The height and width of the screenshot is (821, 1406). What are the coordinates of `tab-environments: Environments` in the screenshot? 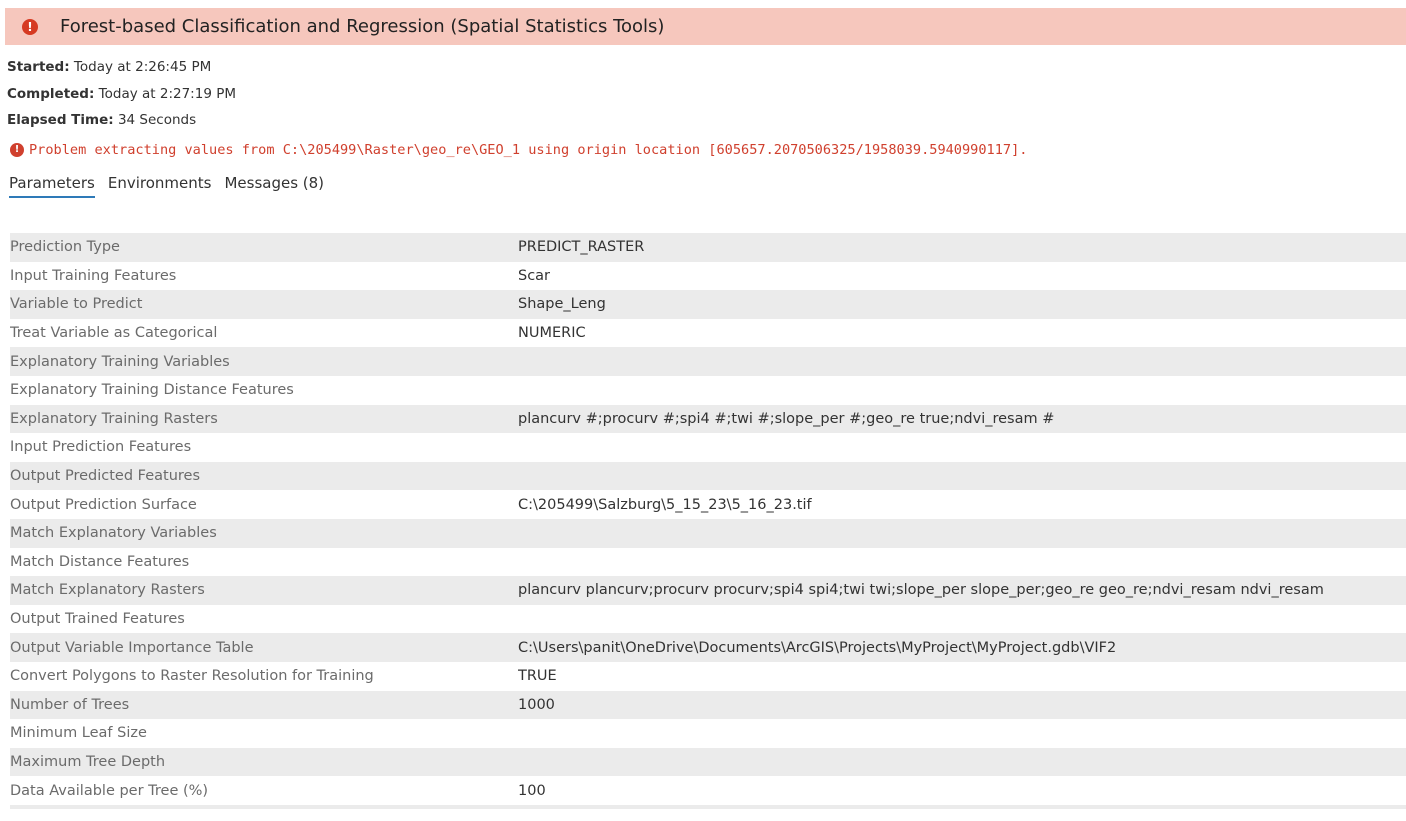 It's located at (160, 186).